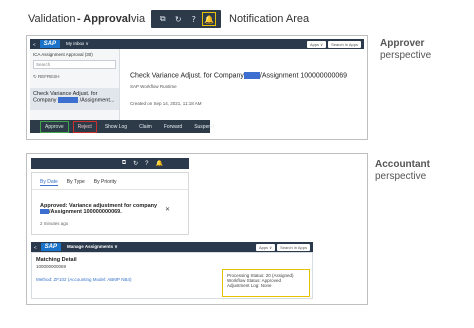 The image size is (474, 328). Describe the element at coordinates (204, 127) in the screenshot. I see `suspend-button: Suspend` at that location.